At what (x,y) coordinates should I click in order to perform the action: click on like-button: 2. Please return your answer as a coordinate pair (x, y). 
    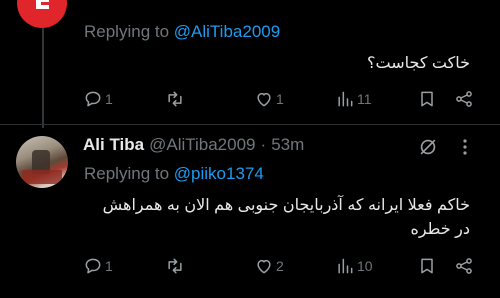
    Looking at the image, I should click on (269, 266).